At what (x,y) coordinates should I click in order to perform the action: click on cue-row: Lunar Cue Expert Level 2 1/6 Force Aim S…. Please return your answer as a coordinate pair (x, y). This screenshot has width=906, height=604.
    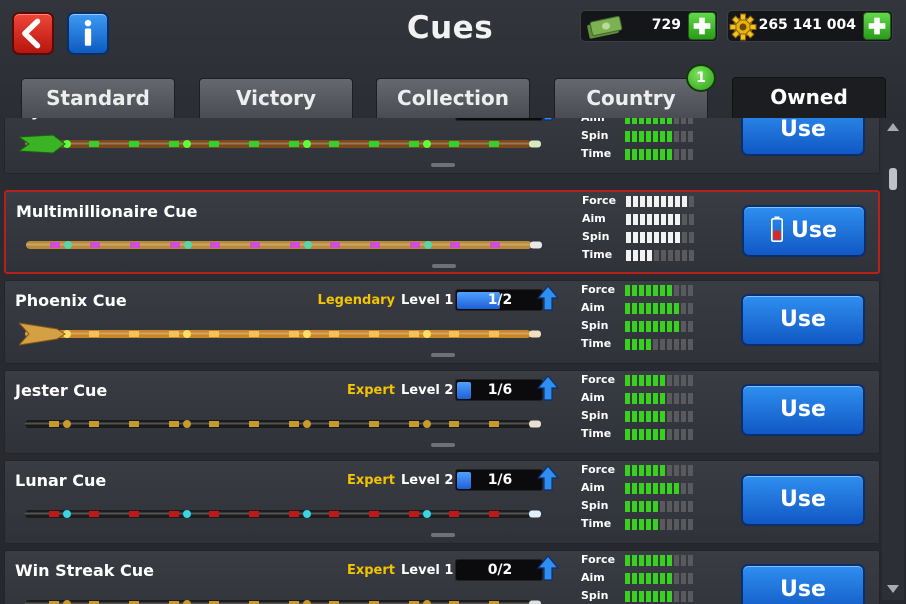
    Looking at the image, I should click on (442, 502).